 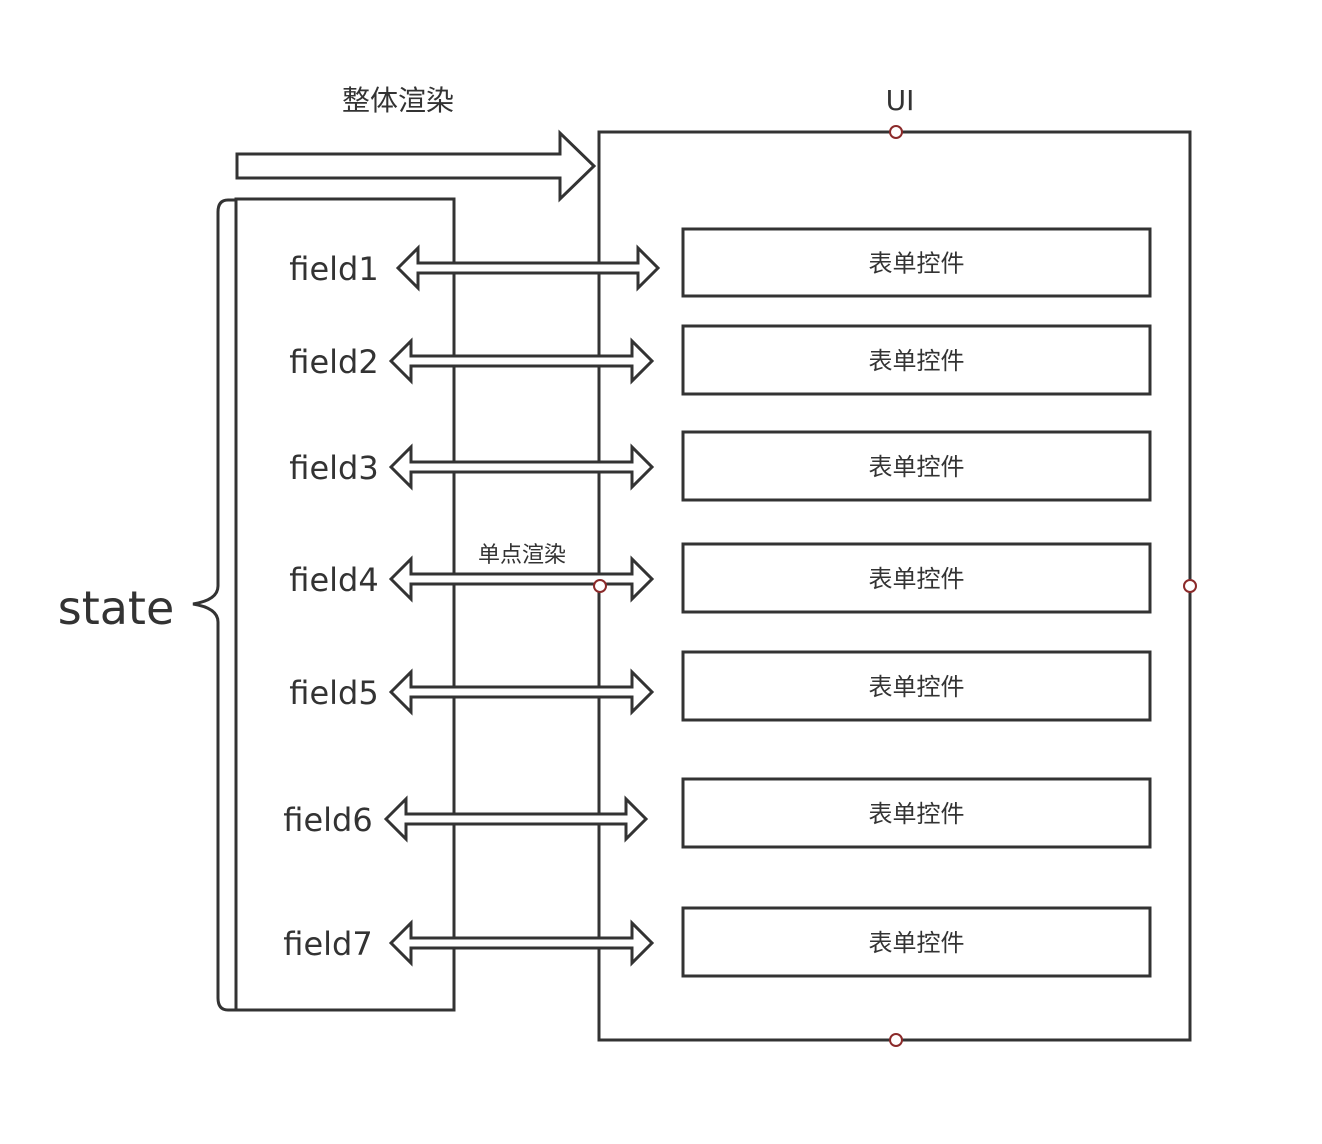 I want to click on ui-handle-left, so click(x=600, y=586).